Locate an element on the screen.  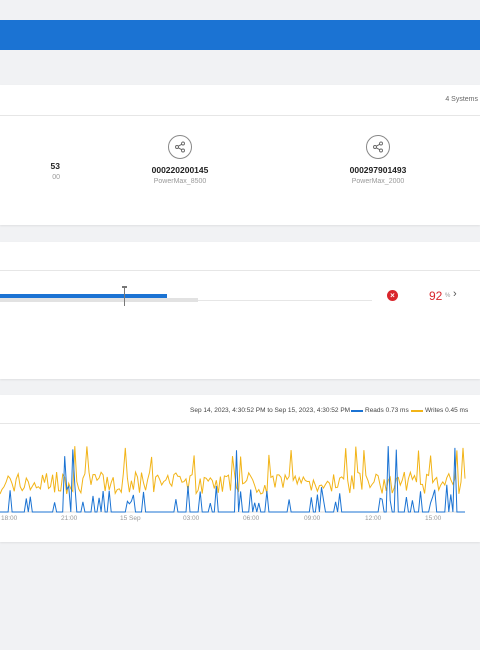
system-id: 53 is located at coordinates (55, 166).